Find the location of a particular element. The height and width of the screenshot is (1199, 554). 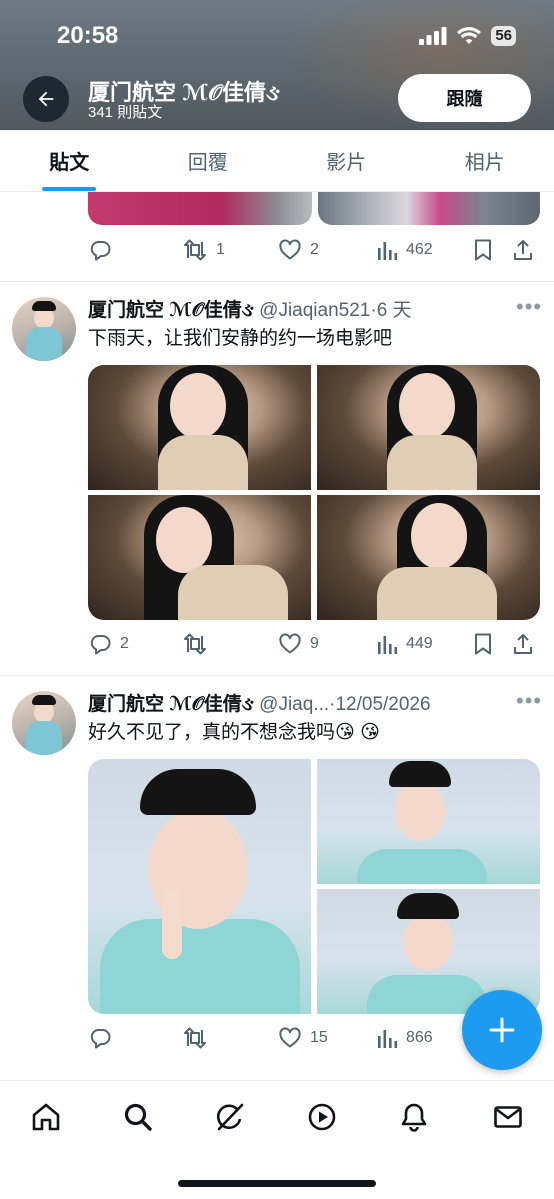

compose-button is located at coordinates (502, 1030).